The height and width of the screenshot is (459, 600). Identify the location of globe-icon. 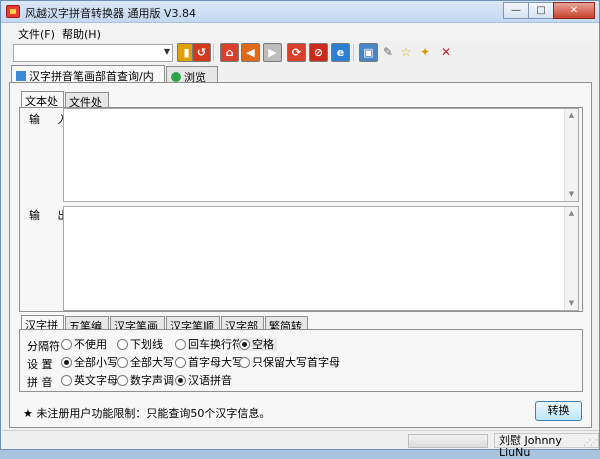
(176, 77).